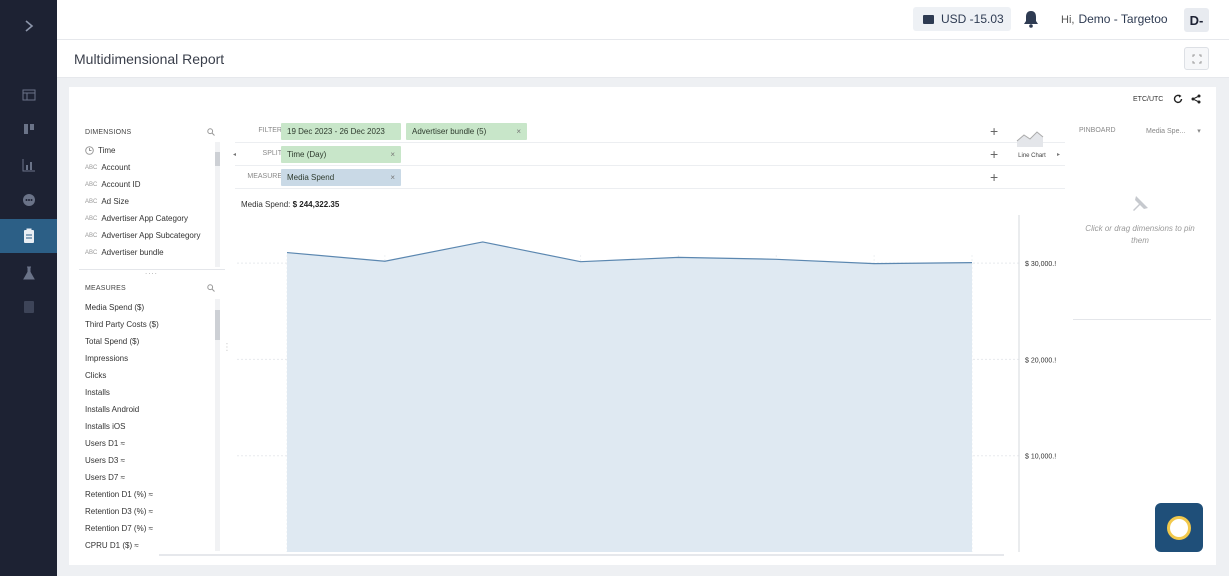 This screenshot has width=1229, height=576. I want to click on dimension-item: ABC Ad Size, so click(150, 201).